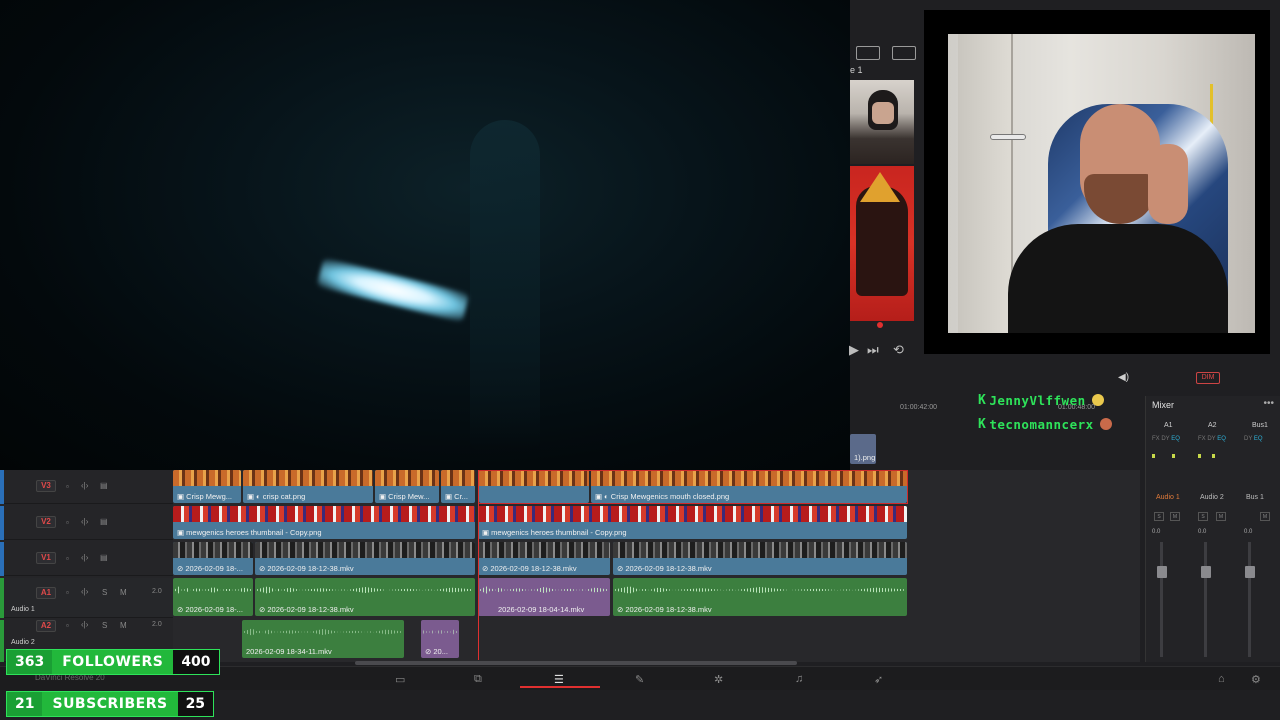 This screenshot has width=1280, height=720. Describe the element at coordinates (86, 598) in the screenshot. I see `track-header-a1: A1 ▫ ‹|› S M 2.0 Audio 1` at that location.